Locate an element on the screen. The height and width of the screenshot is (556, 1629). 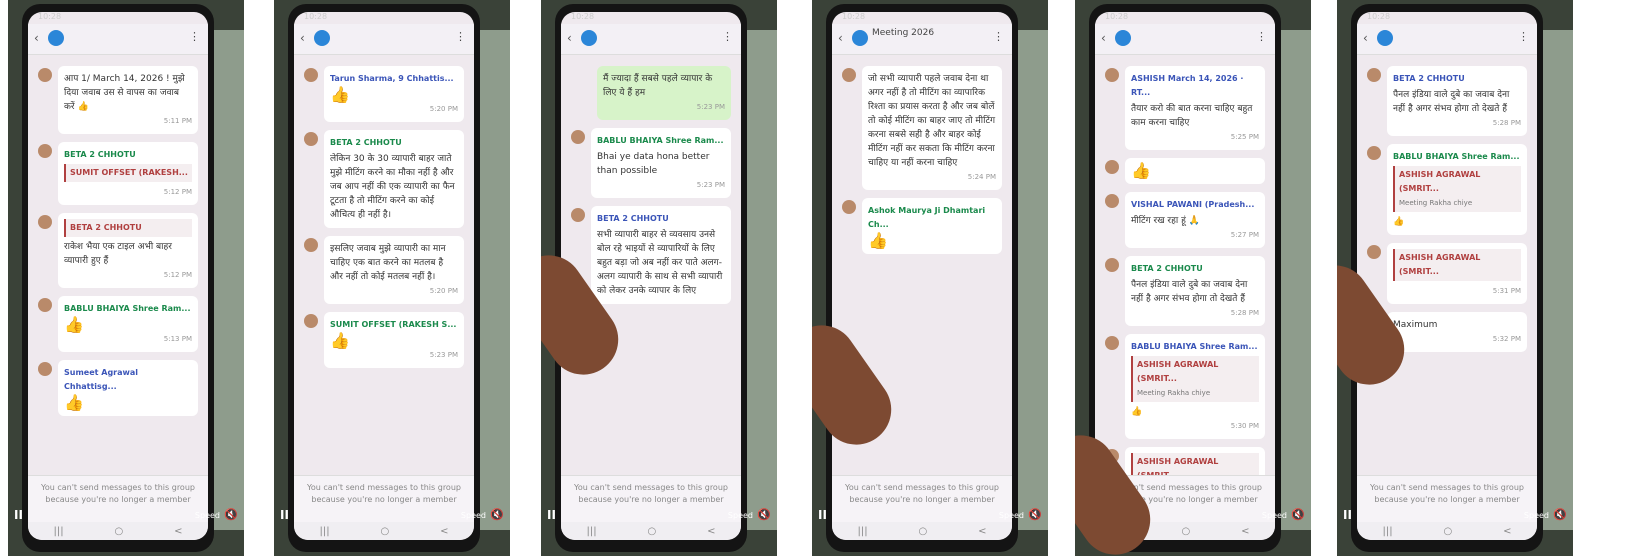
message-bubble: 👍 is located at coordinates (1185, 171).